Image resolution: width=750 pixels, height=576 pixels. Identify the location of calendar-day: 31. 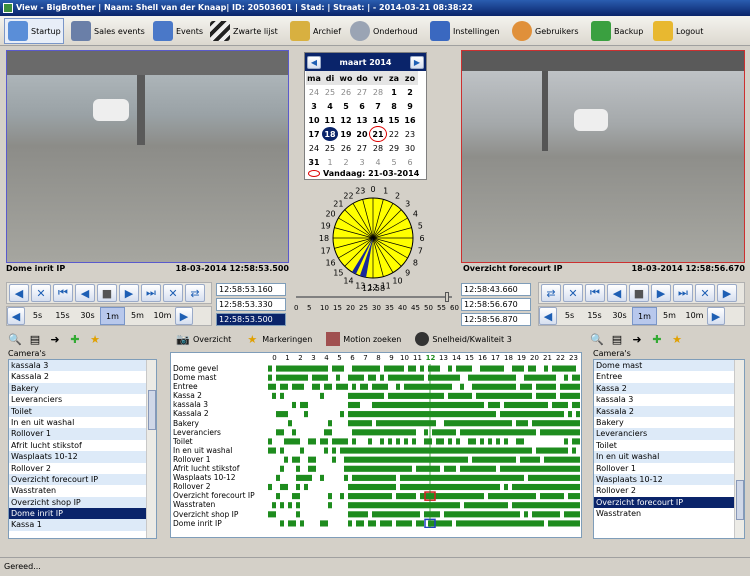
(314, 162).